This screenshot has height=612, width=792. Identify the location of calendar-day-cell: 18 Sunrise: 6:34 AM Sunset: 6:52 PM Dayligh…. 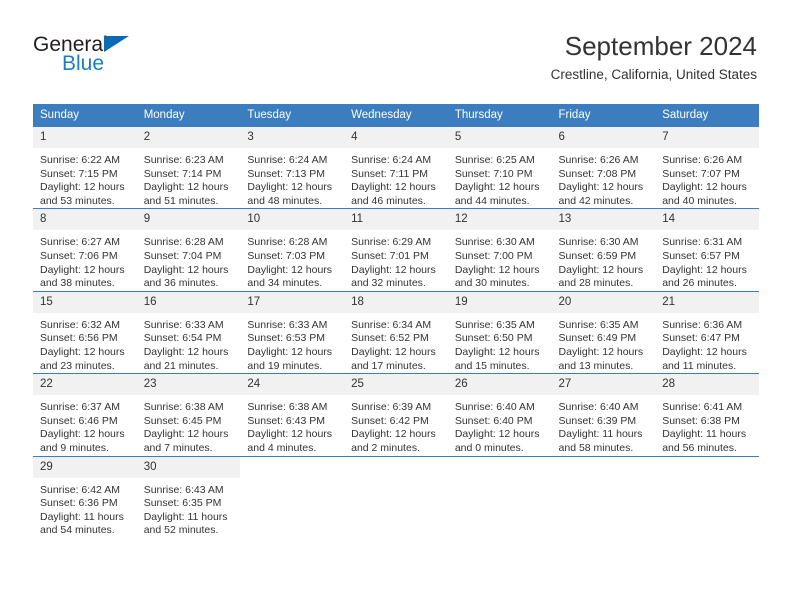
(396, 332).